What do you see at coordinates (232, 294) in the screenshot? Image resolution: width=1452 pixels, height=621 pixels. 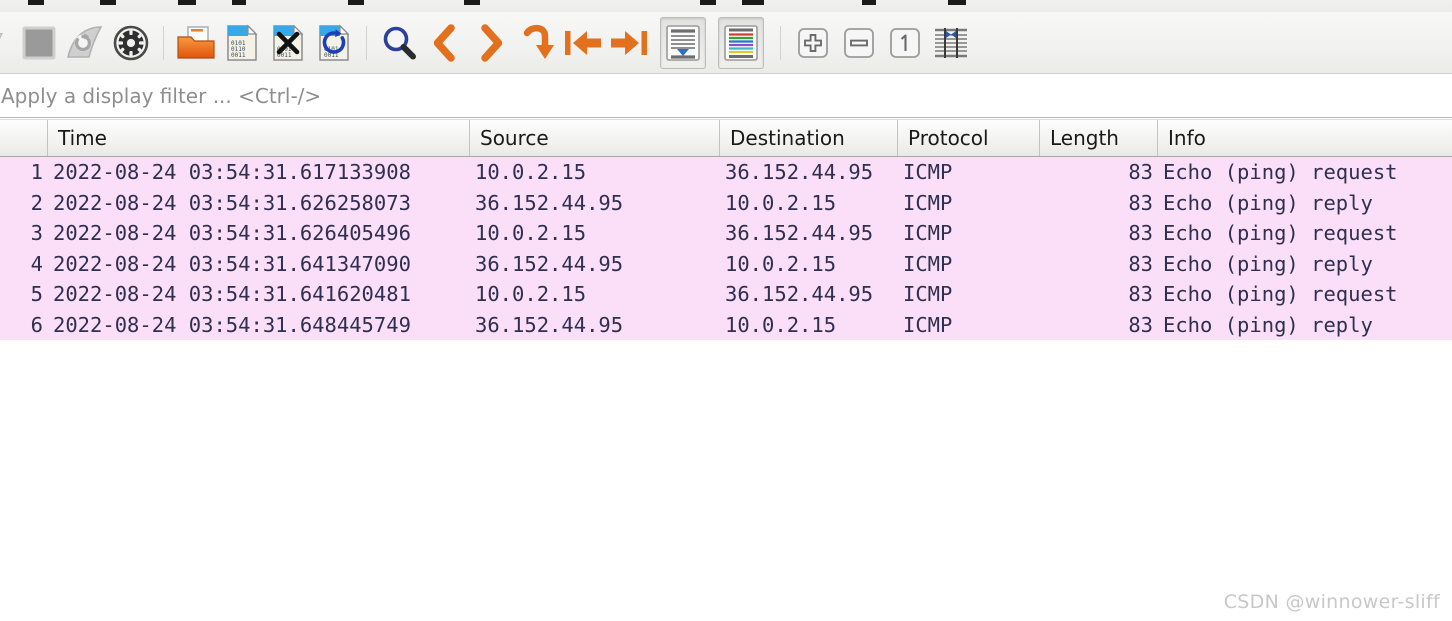 I see `cell-time: 2022-08-24 03:54:31.641620481` at bounding box center [232, 294].